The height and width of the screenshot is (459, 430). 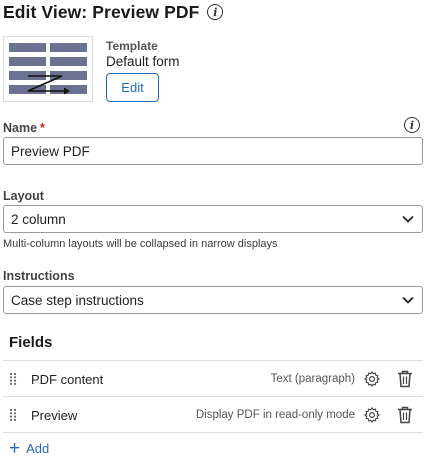 I want to click on page-title: Edit View: Preview PDF, so click(x=101, y=11).